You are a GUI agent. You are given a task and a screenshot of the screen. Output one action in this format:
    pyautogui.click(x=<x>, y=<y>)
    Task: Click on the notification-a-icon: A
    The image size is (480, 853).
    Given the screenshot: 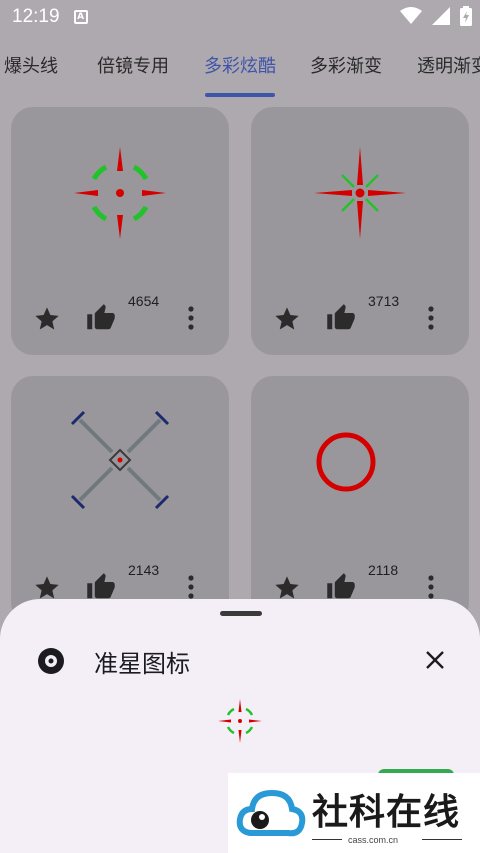 What is the action you would take?
    pyautogui.click(x=80, y=17)
    